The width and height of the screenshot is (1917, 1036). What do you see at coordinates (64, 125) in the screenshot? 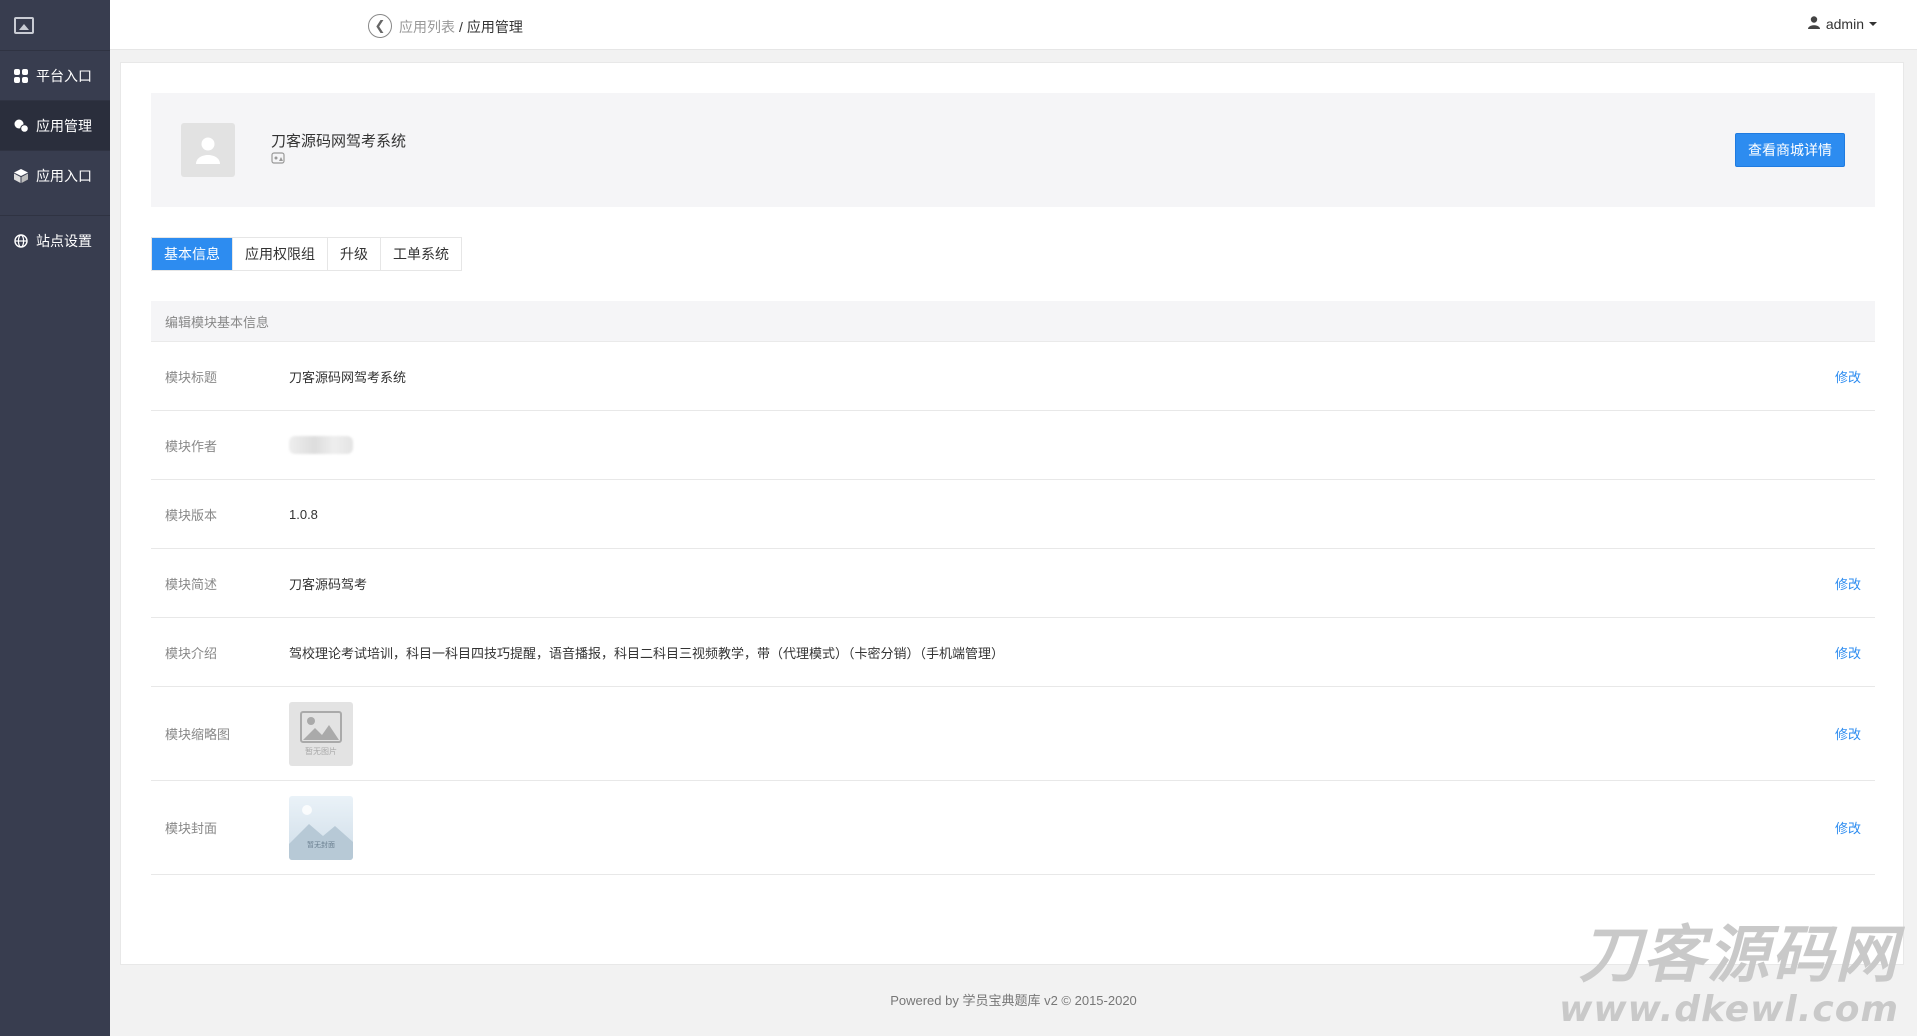
I see `sidebar-item-label: 应用管理` at bounding box center [64, 125].